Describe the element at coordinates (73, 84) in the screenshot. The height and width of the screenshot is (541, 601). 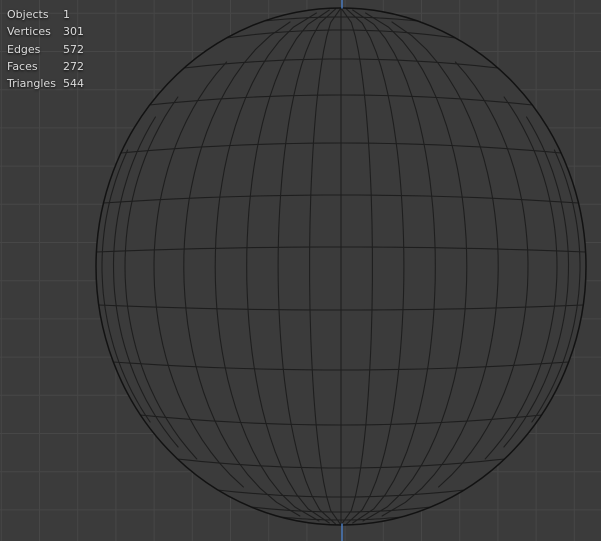
I see `stat-value: 544` at that location.